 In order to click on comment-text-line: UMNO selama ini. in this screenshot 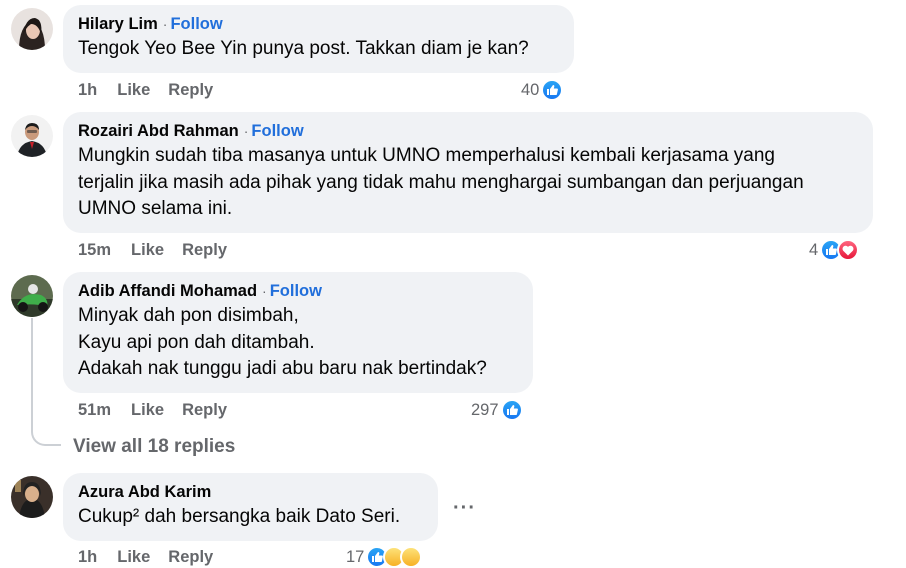, I will do `click(155, 208)`.